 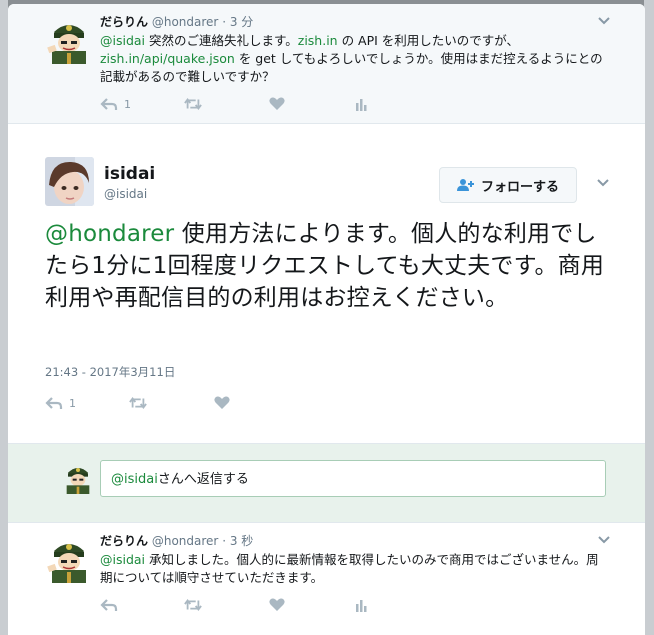 I want to click on reply-mention: @isidai, so click(x=134, y=479).